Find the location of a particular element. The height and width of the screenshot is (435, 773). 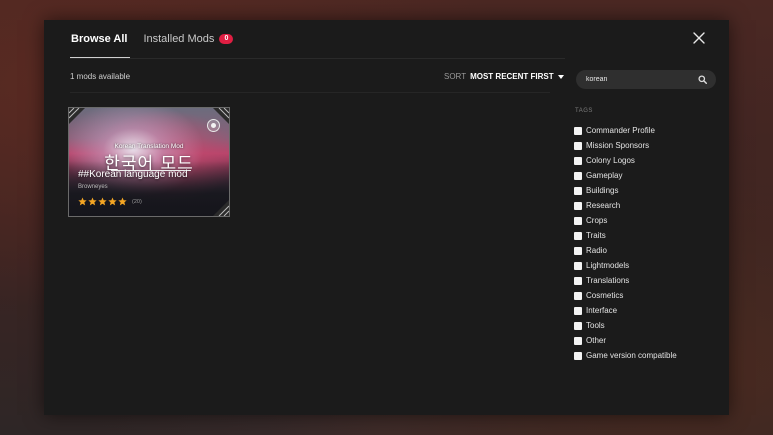

select-mod-toggle is located at coordinates (213, 125).